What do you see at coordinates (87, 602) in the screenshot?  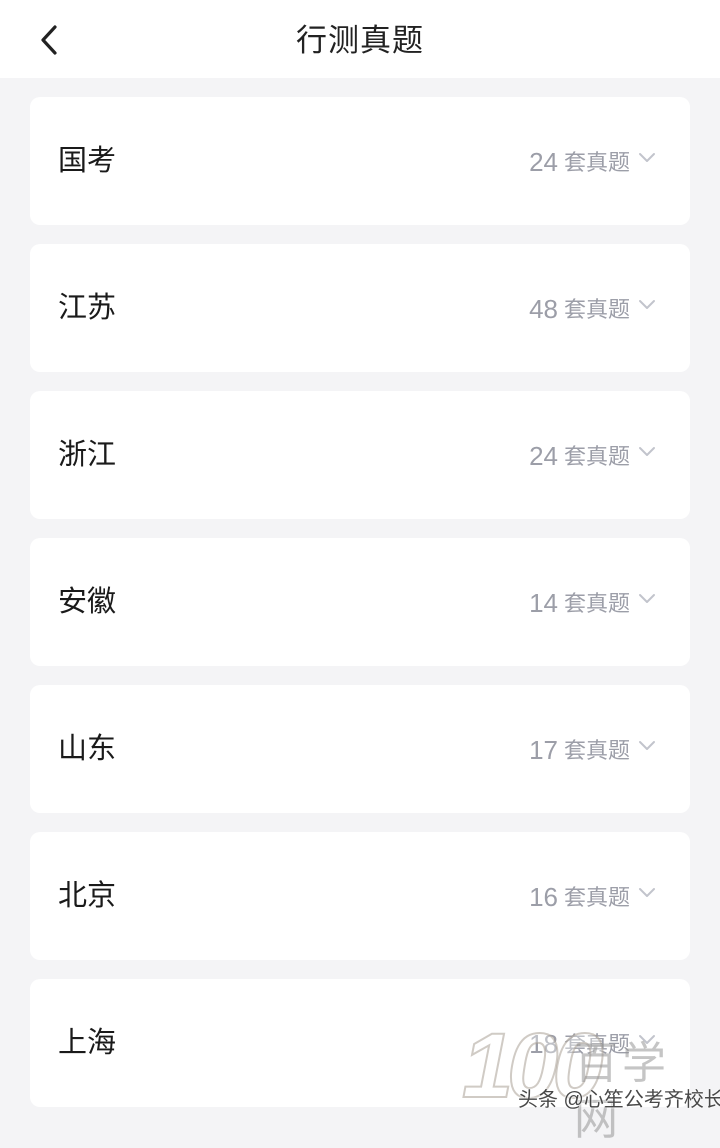 I see `item-label: 安徽` at bounding box center [87, 602].